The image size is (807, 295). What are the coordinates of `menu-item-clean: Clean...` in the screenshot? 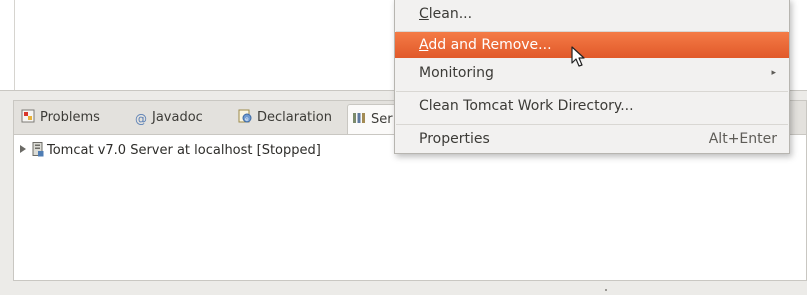 It's located at (592, 14).